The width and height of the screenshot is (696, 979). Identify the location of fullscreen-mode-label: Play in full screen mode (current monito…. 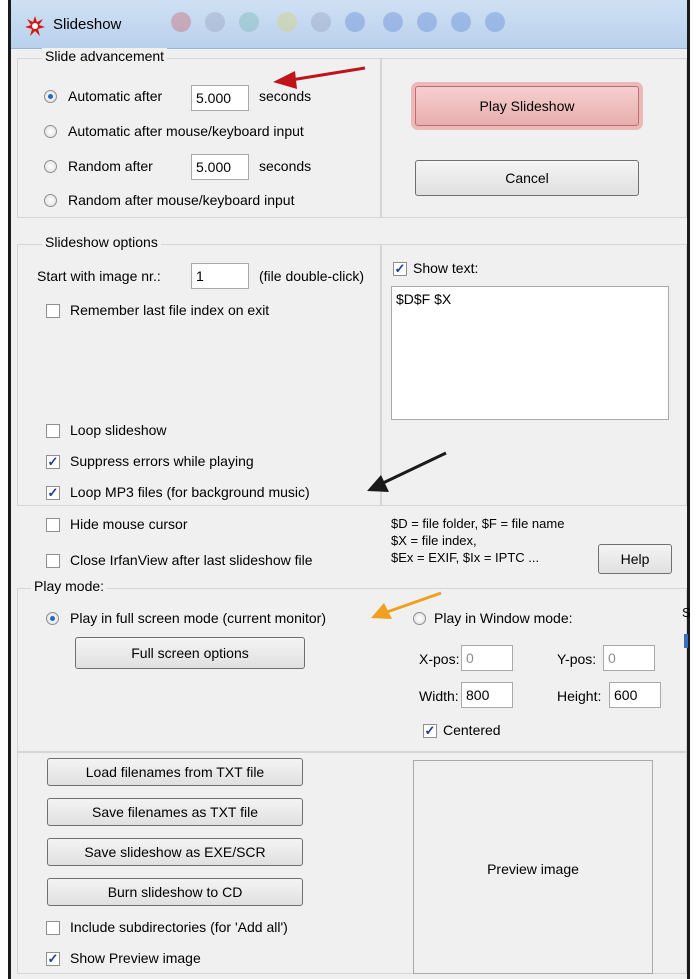
(198, 618).